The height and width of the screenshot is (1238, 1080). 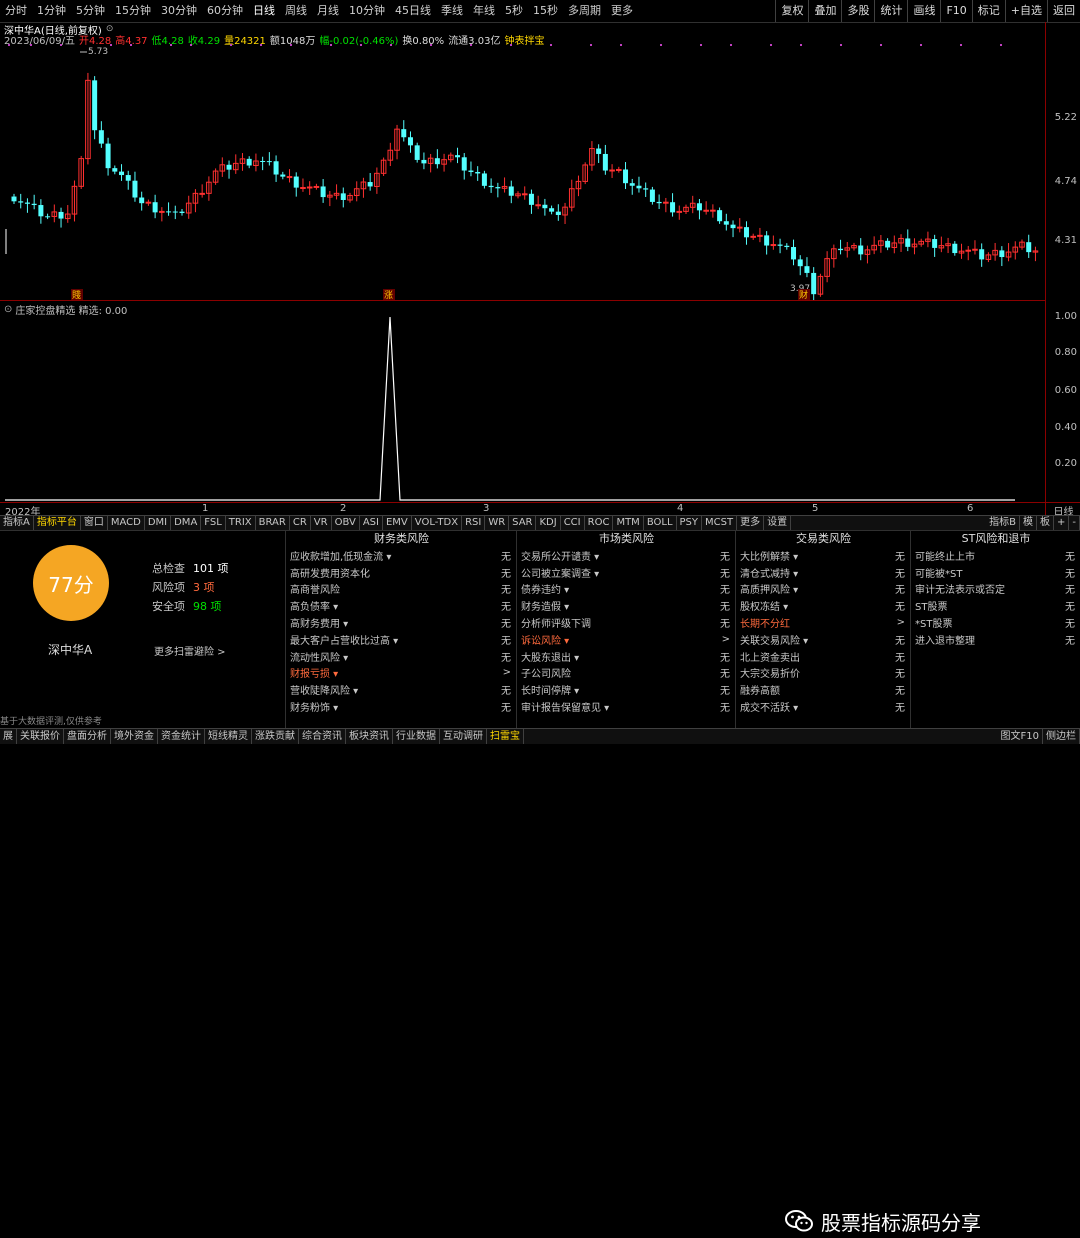 I want to click on event-marker: 涨, so click(x=388, y=295).